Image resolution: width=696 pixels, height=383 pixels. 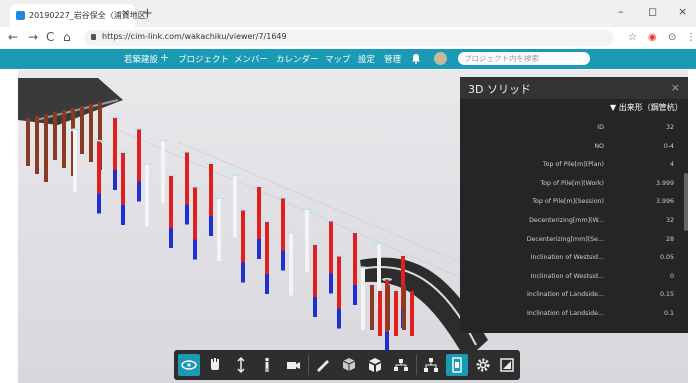 I want to click on explode-tool-button, so click(x=375, y=365).